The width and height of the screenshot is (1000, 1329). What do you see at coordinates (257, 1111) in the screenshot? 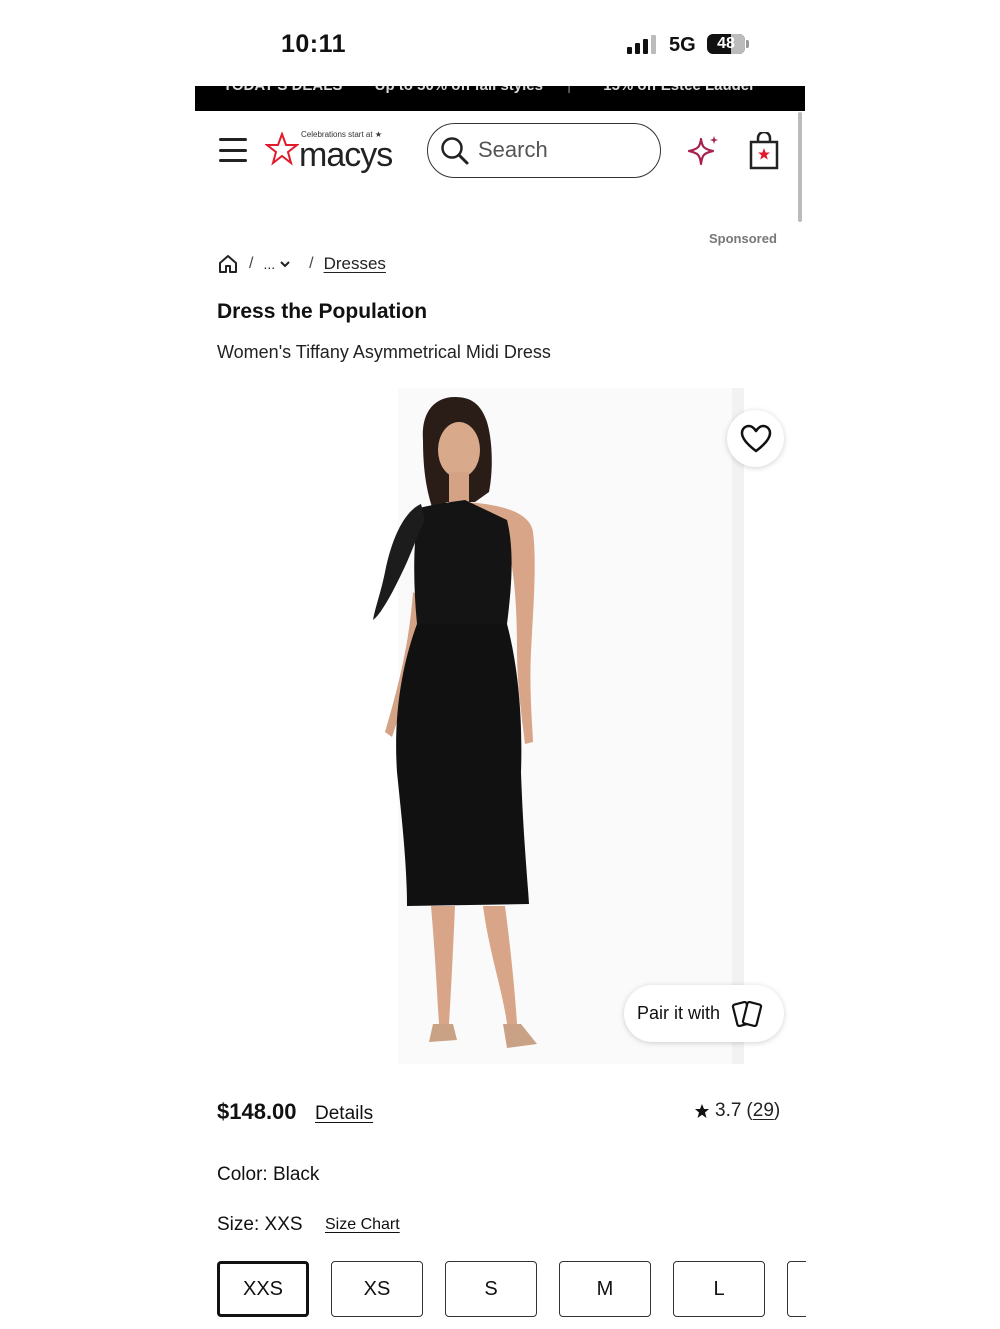
I see `product-price: $148.00` at bounding box center [257, 1111].